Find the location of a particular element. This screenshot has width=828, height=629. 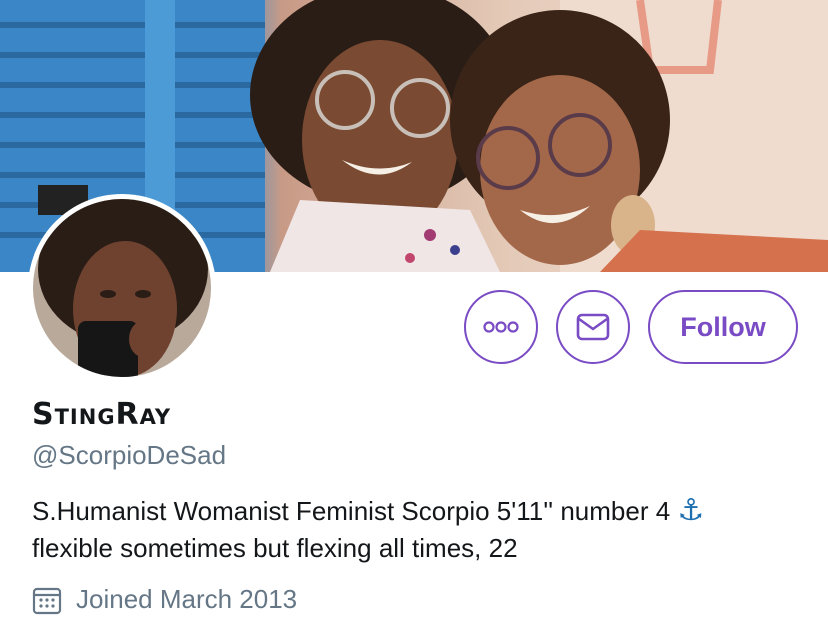

follow-button: Follow is located at coordinates (723, 327).